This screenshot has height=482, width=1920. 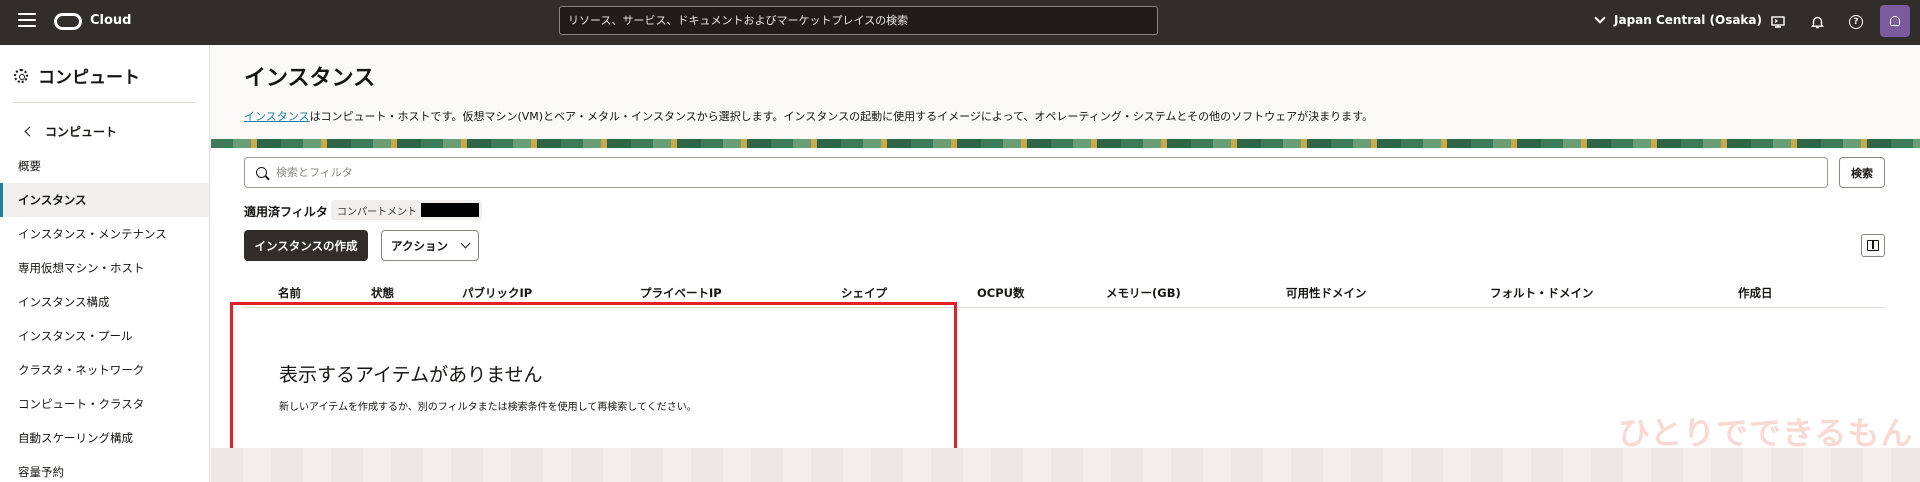 I want to click on column-header-fault-domain: フォルト・ドメイン, so click(x=1542, y=293).